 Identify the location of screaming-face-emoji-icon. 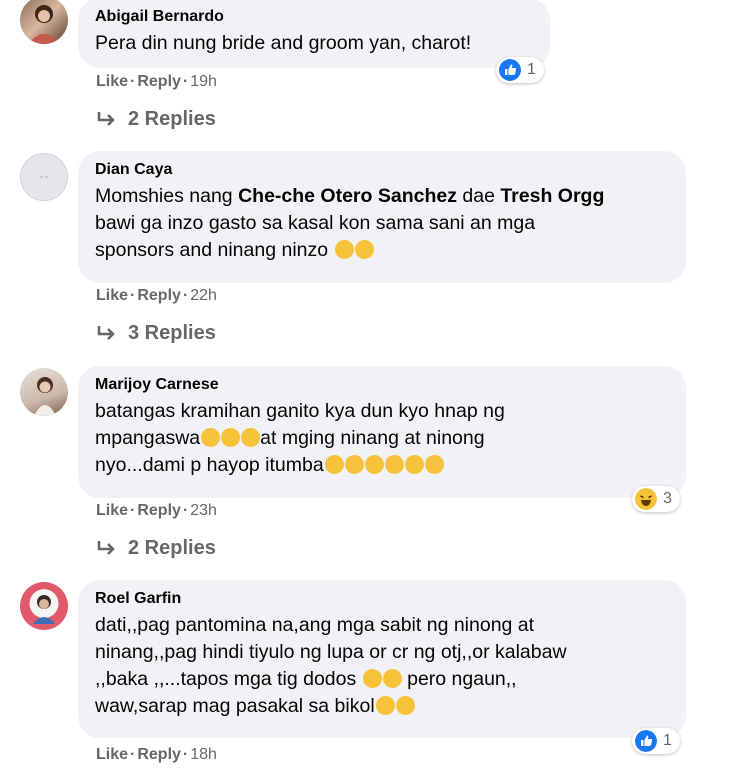
(251, 437).